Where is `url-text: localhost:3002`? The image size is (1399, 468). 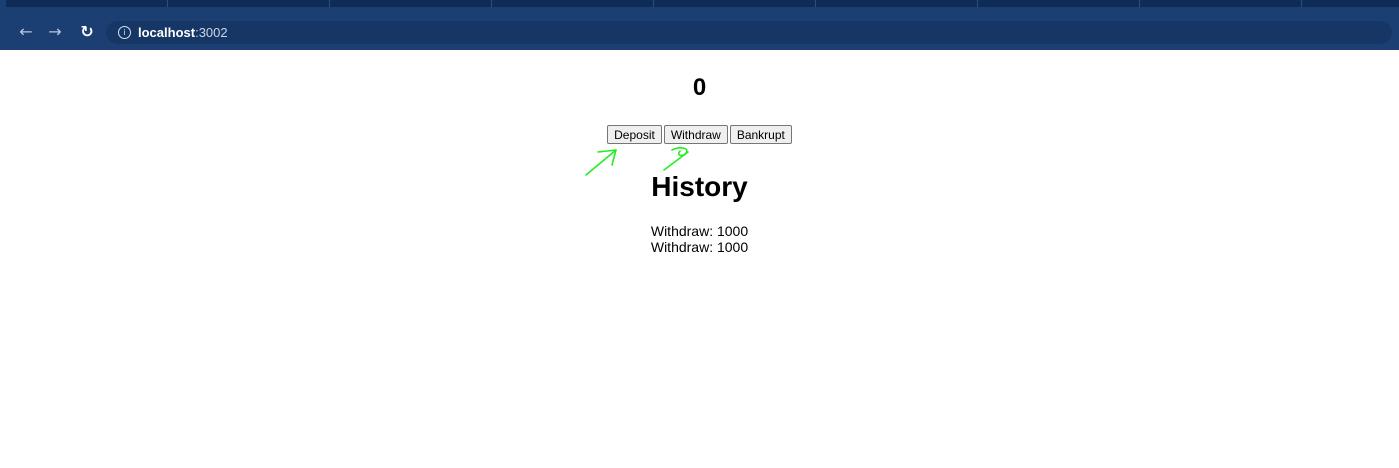
url-text: localhost:3002 is located at coordinates (183, 32).